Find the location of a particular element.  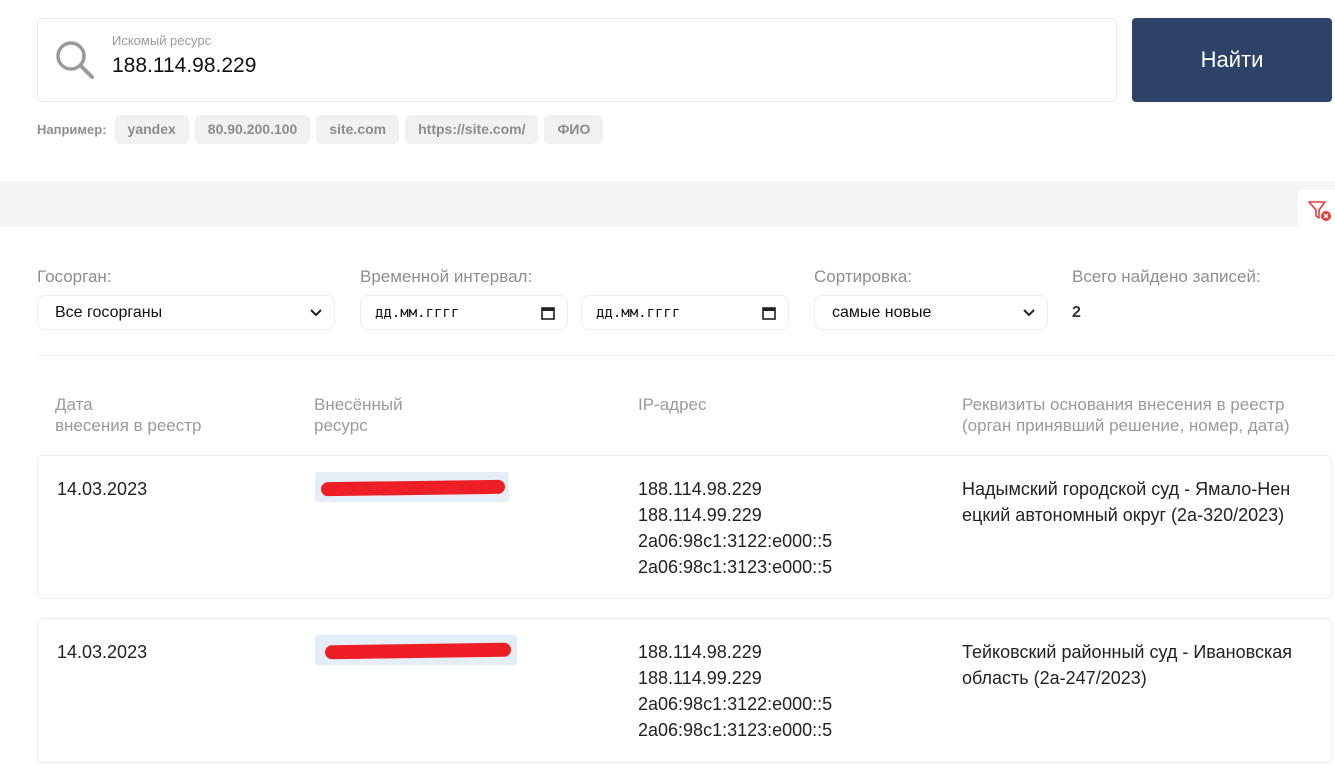

filter-reset-button is located at coordinates (1316, 209).